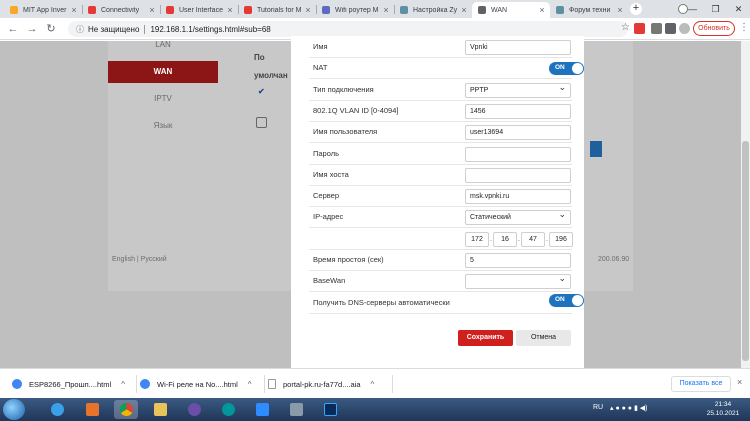  What do you see at coordinates (433, 10) in the screenshot?
I see `browser-tab: Настройка Zy ×` at bounding box center [433, 10].